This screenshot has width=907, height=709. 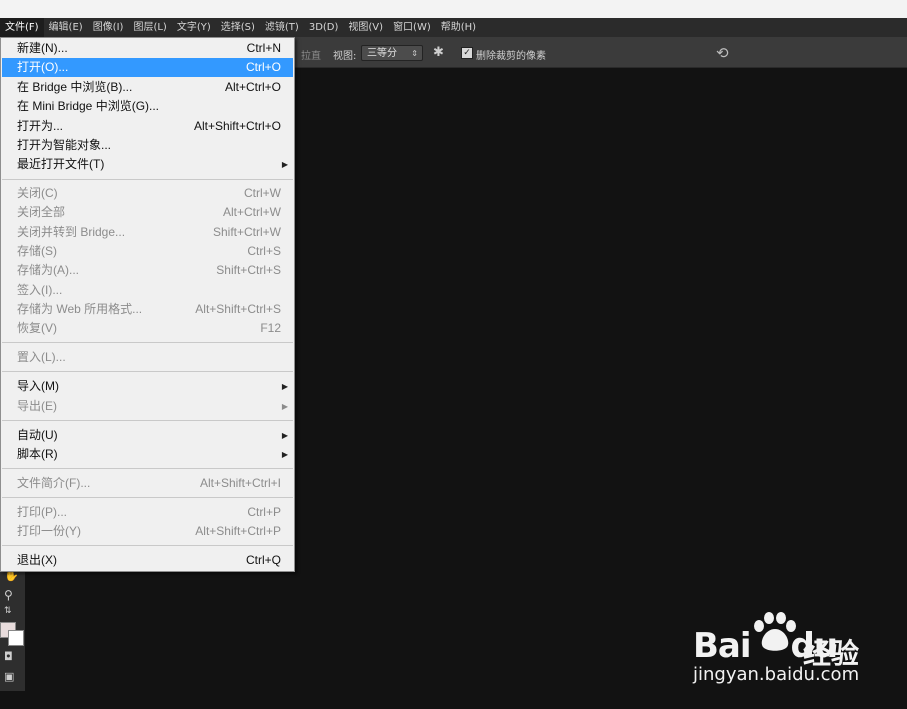 I want to click on menu-item-save-for-web: 存储为 Web 所用格式... Alt+Shift+Ctrl+S, so click(x=147, y=309).